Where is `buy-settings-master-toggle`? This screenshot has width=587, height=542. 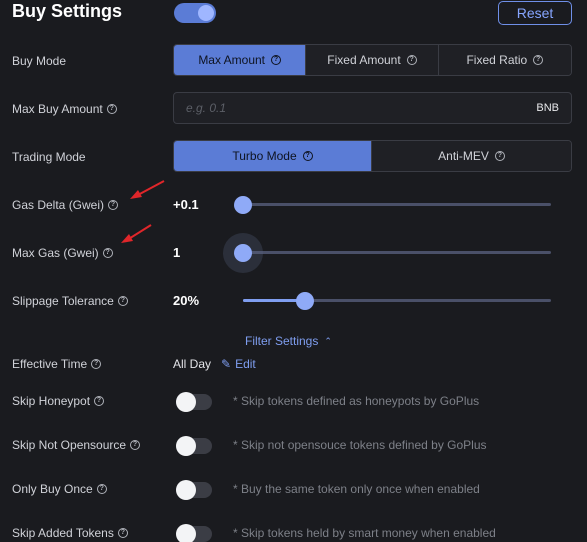
buy-settings-master-toggle is located at coordinates (195, 13).